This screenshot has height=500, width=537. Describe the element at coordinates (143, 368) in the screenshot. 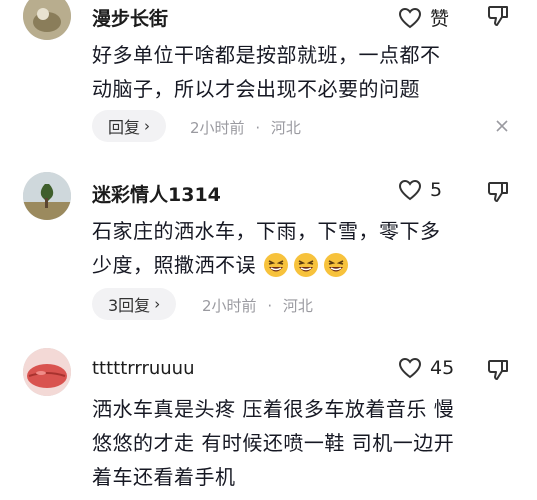

I see `username: tttttrrruuuu` at that location.